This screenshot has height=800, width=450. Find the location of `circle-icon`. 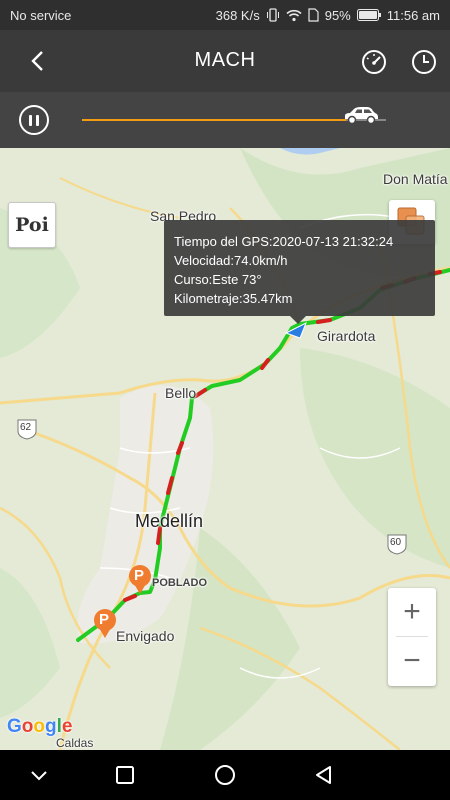

circle-icon is located at coordinates (225, 775).